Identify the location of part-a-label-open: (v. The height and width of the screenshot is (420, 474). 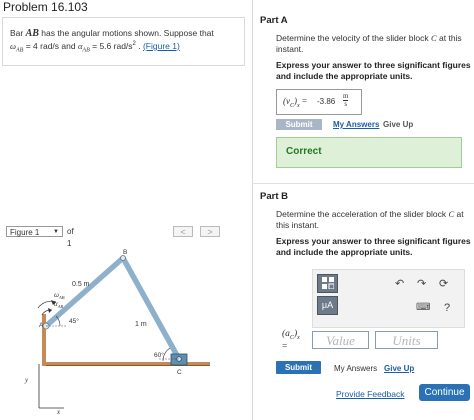
(286, 101).